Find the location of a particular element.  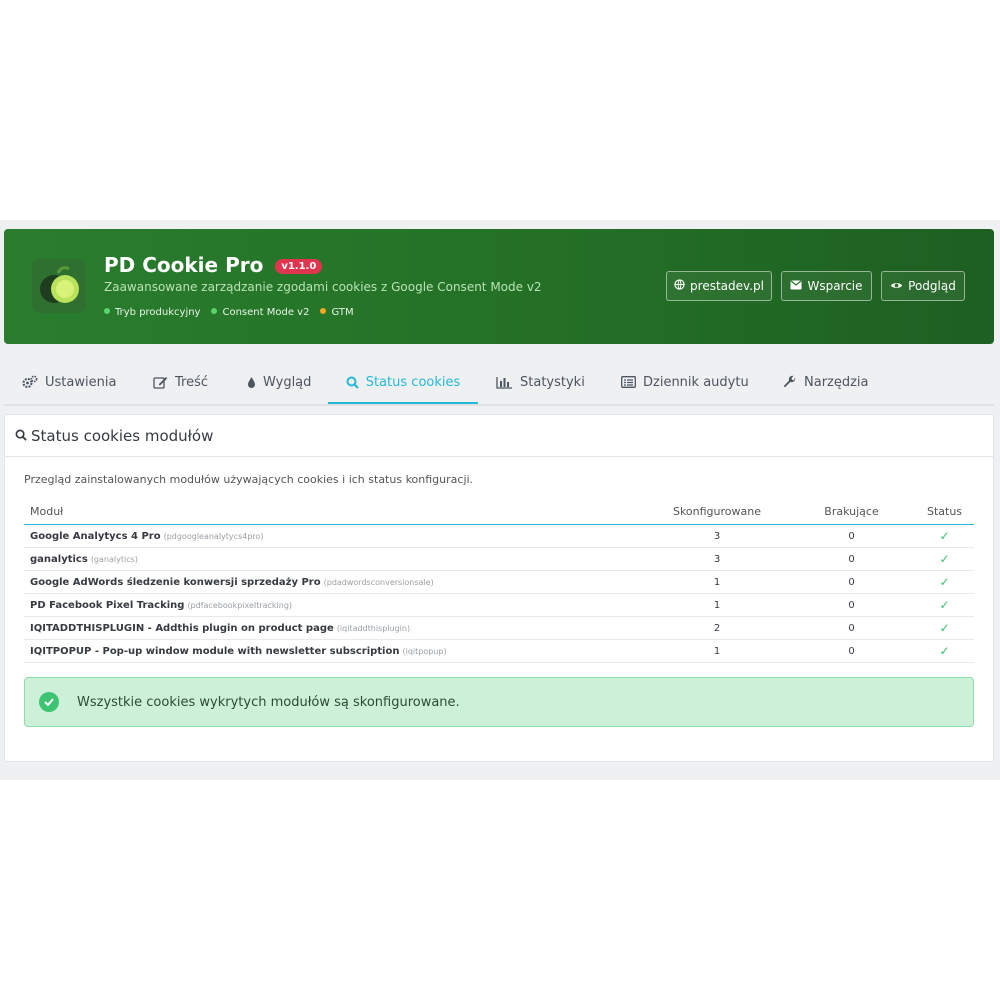

search-icon is located at coordinates (352, 382).